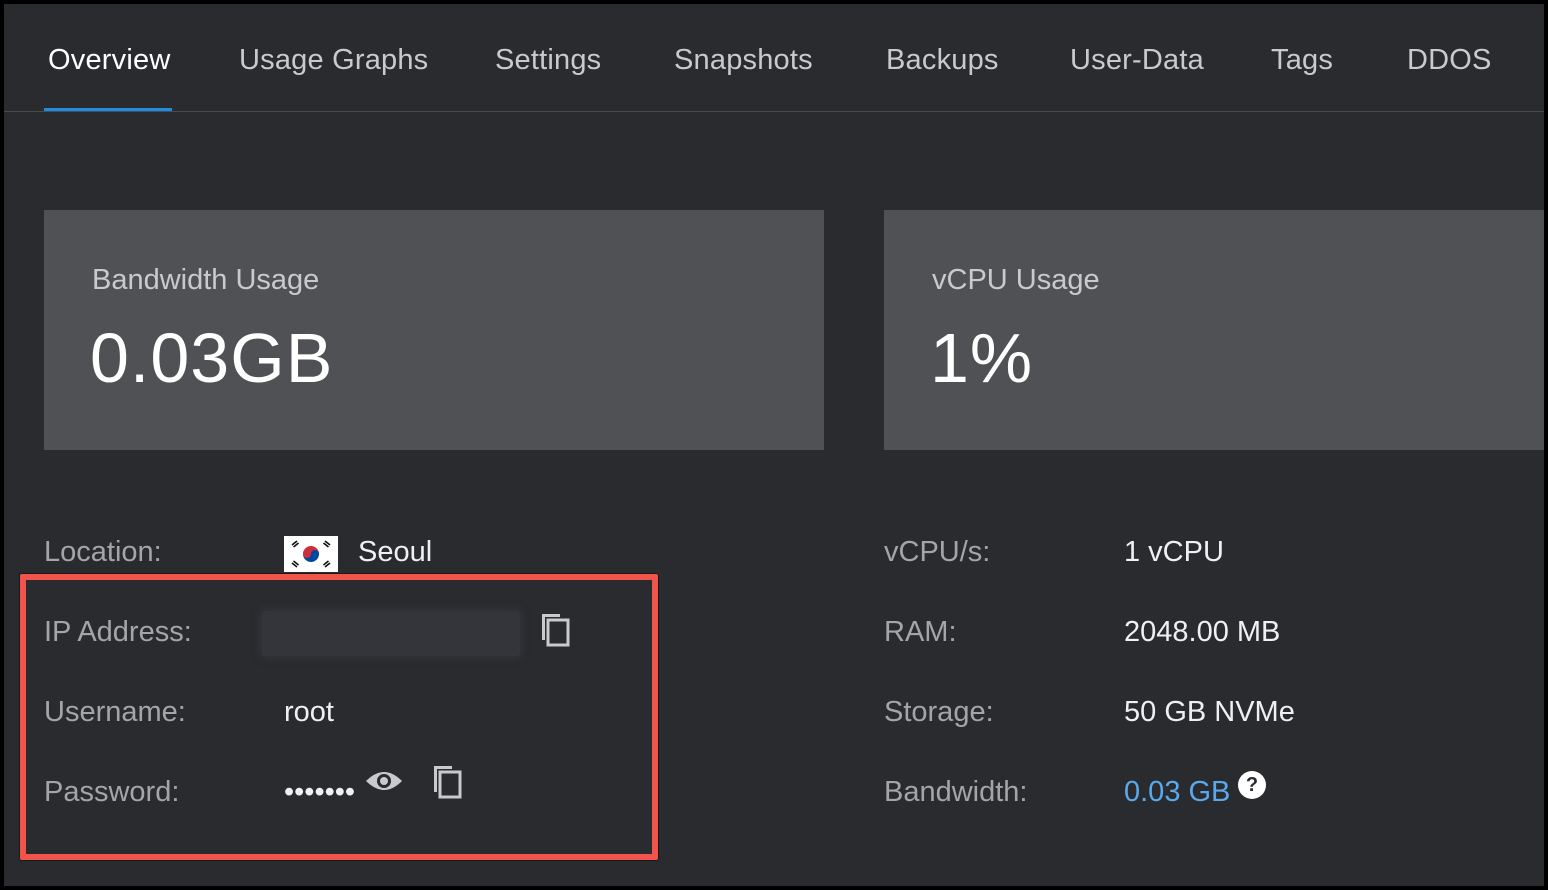  Describe the element at coordinates (743, 64) in the screenshot. I see `tab-snapshots: Snapshots` at that location.